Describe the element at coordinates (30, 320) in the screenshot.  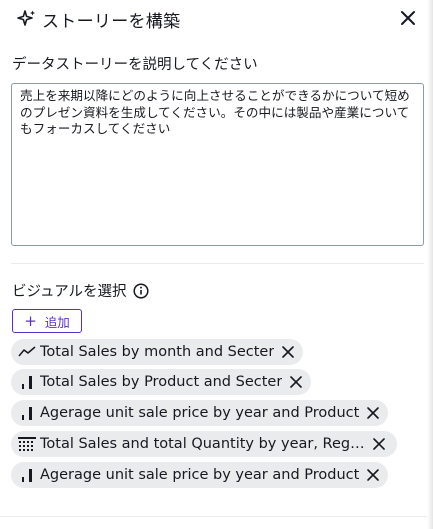
I see `plus-icon: +` at that location.